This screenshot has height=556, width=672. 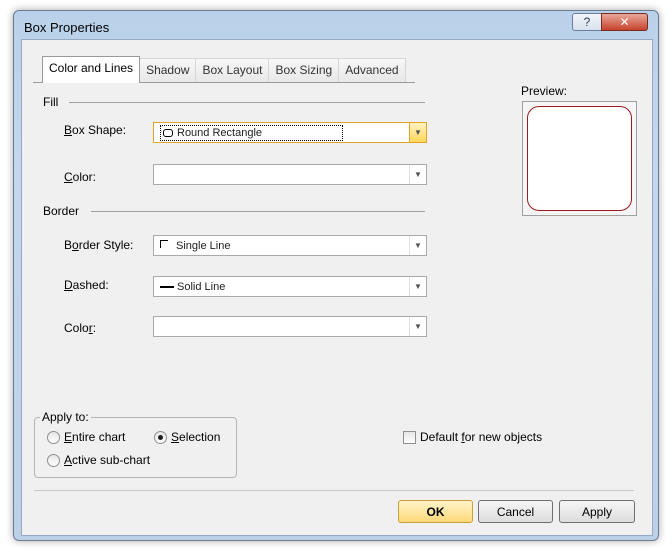 What do you see at coordinates (258, 211) in the screenshot?
I see `border-divider` at bounding box center [258, 211].